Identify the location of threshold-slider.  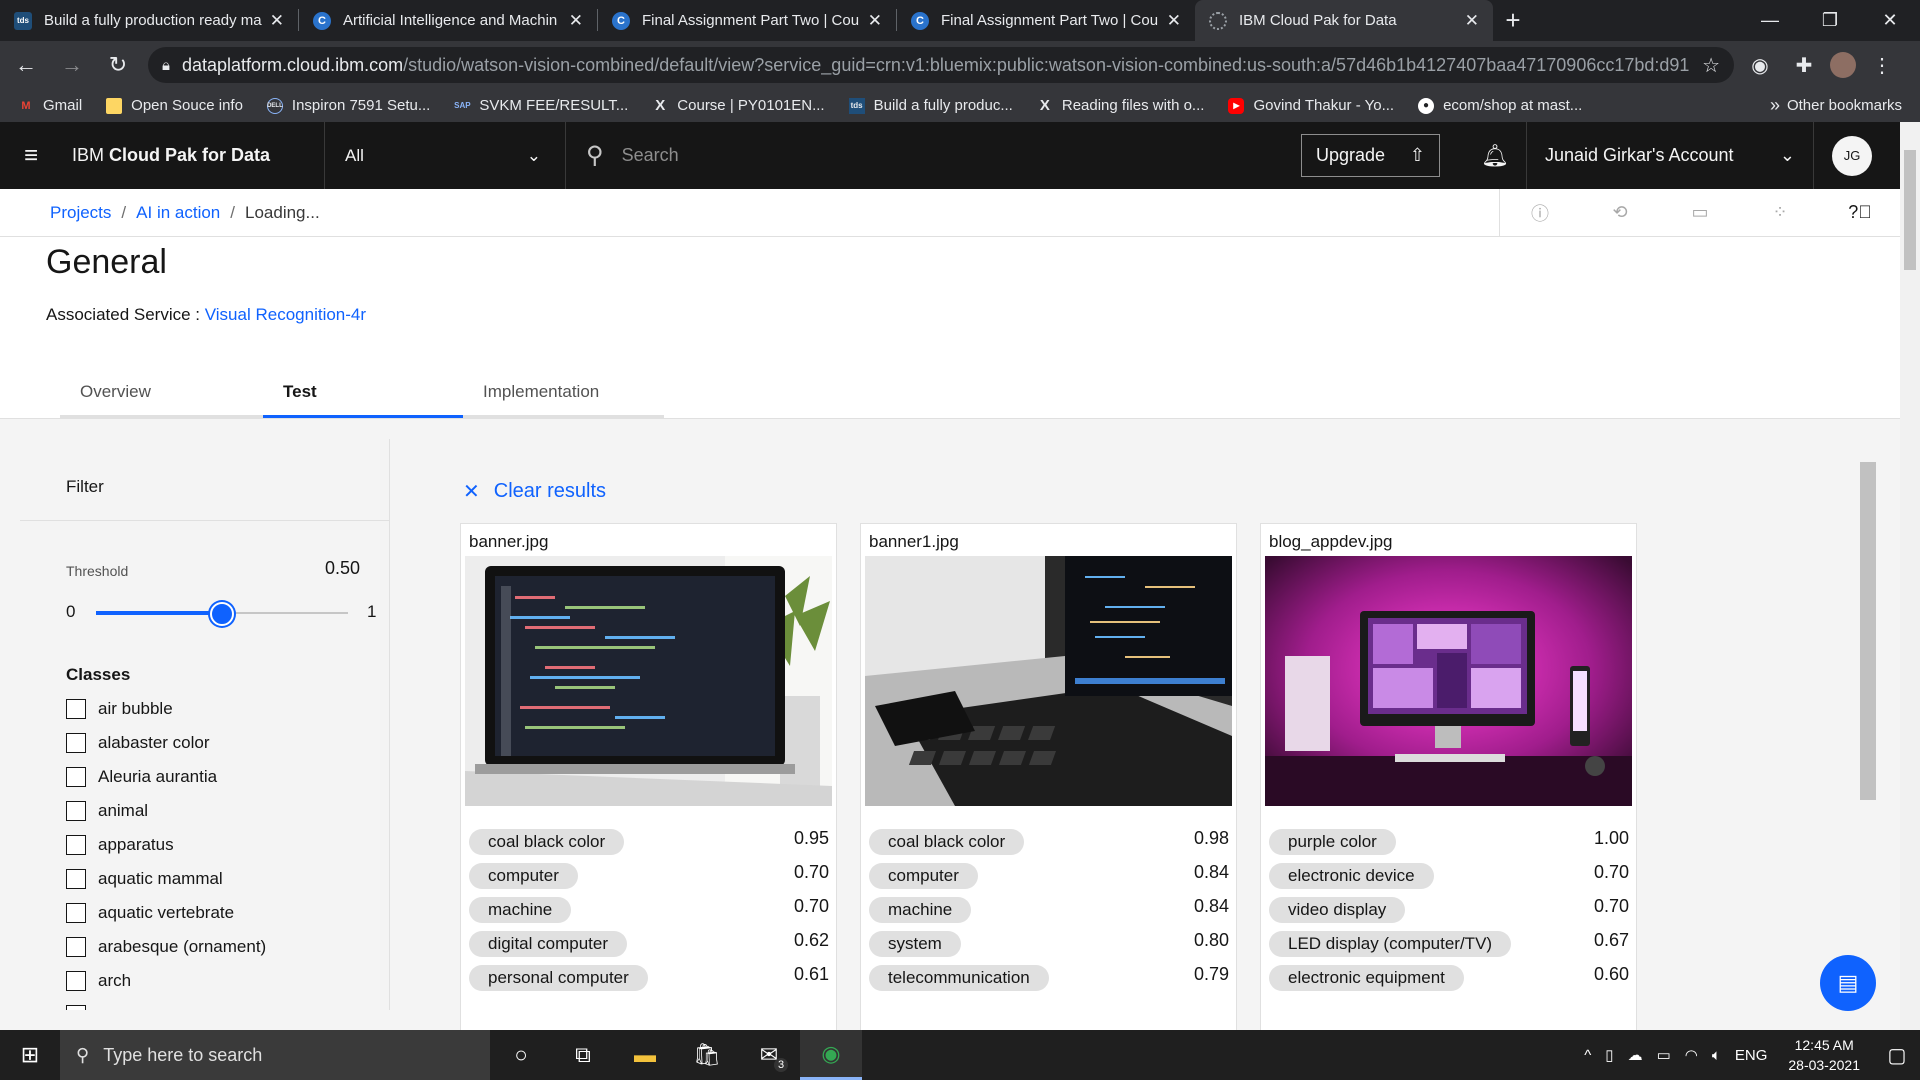
(222, 614).